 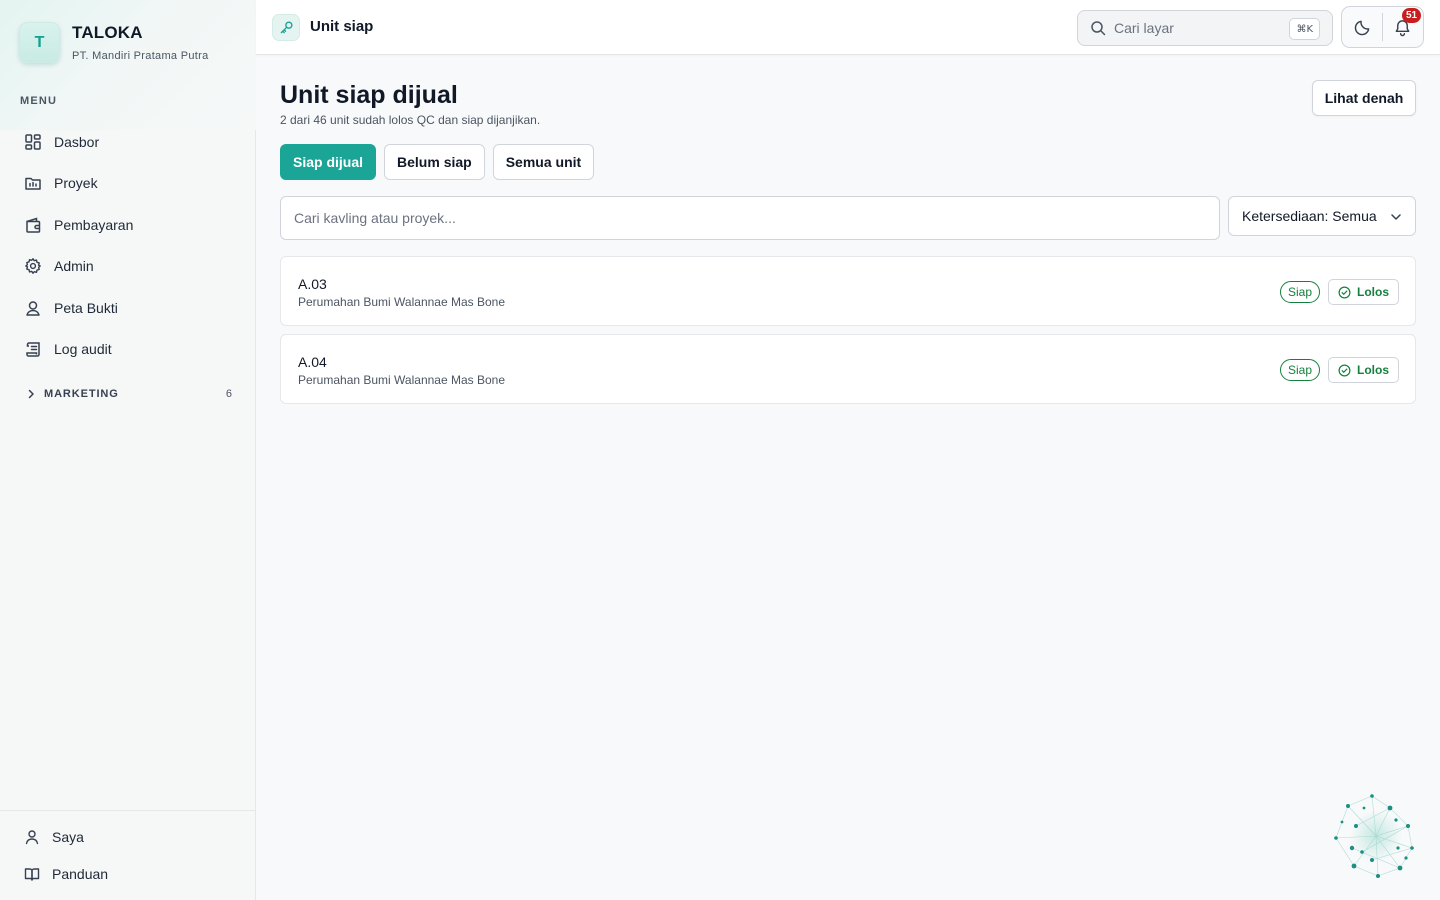 What do you see at coordinates (228, 394) in the screenshot?
I see `section-count: 6` at bounding box center [228, 394].